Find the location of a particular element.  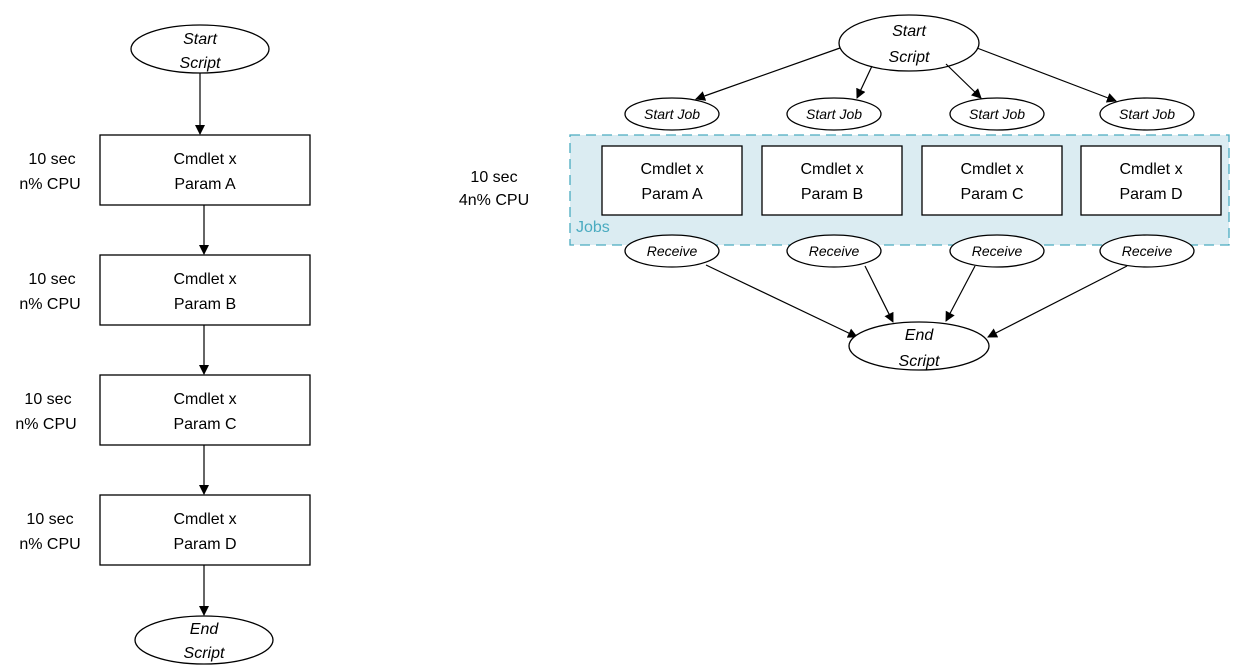

parallel-cost: 10 sec is located at coordinates (493, 177).